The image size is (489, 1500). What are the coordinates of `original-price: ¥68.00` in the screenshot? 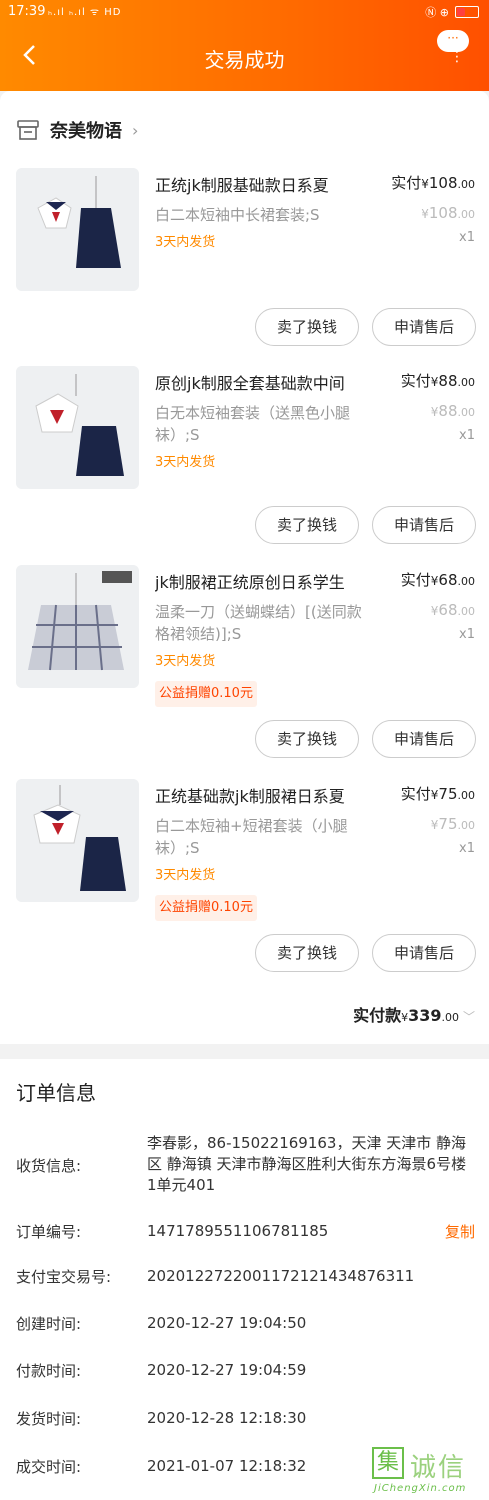 It's located at (453, 610).